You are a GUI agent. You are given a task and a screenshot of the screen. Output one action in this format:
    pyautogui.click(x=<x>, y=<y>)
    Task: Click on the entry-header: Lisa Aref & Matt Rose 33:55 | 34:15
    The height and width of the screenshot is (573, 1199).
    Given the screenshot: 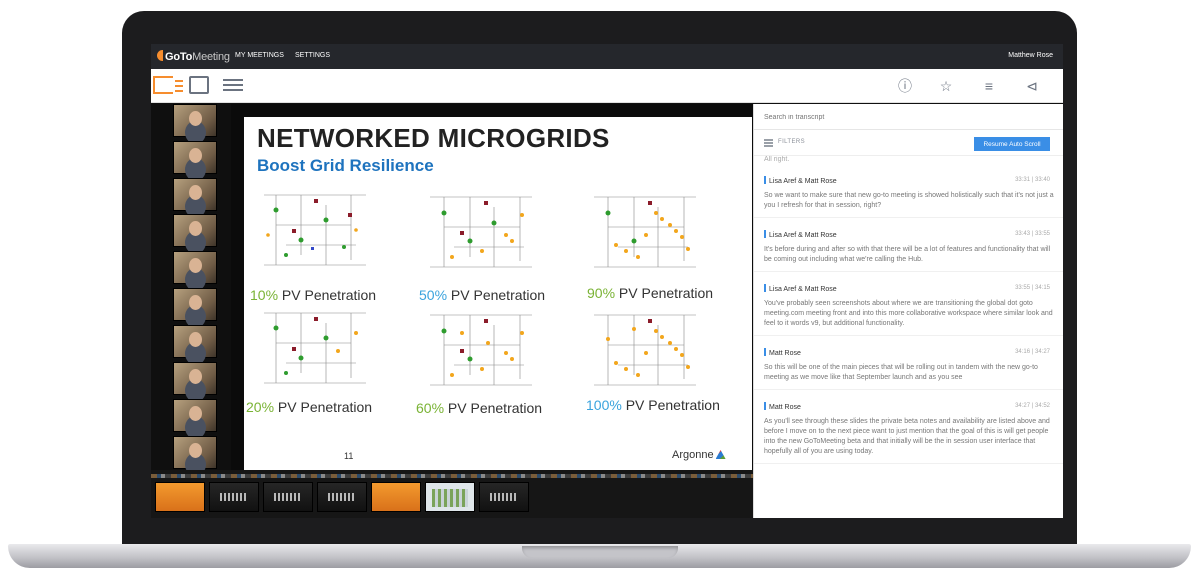 What is the action you would take?
    pyautogui.click(x=909, y=290)
    